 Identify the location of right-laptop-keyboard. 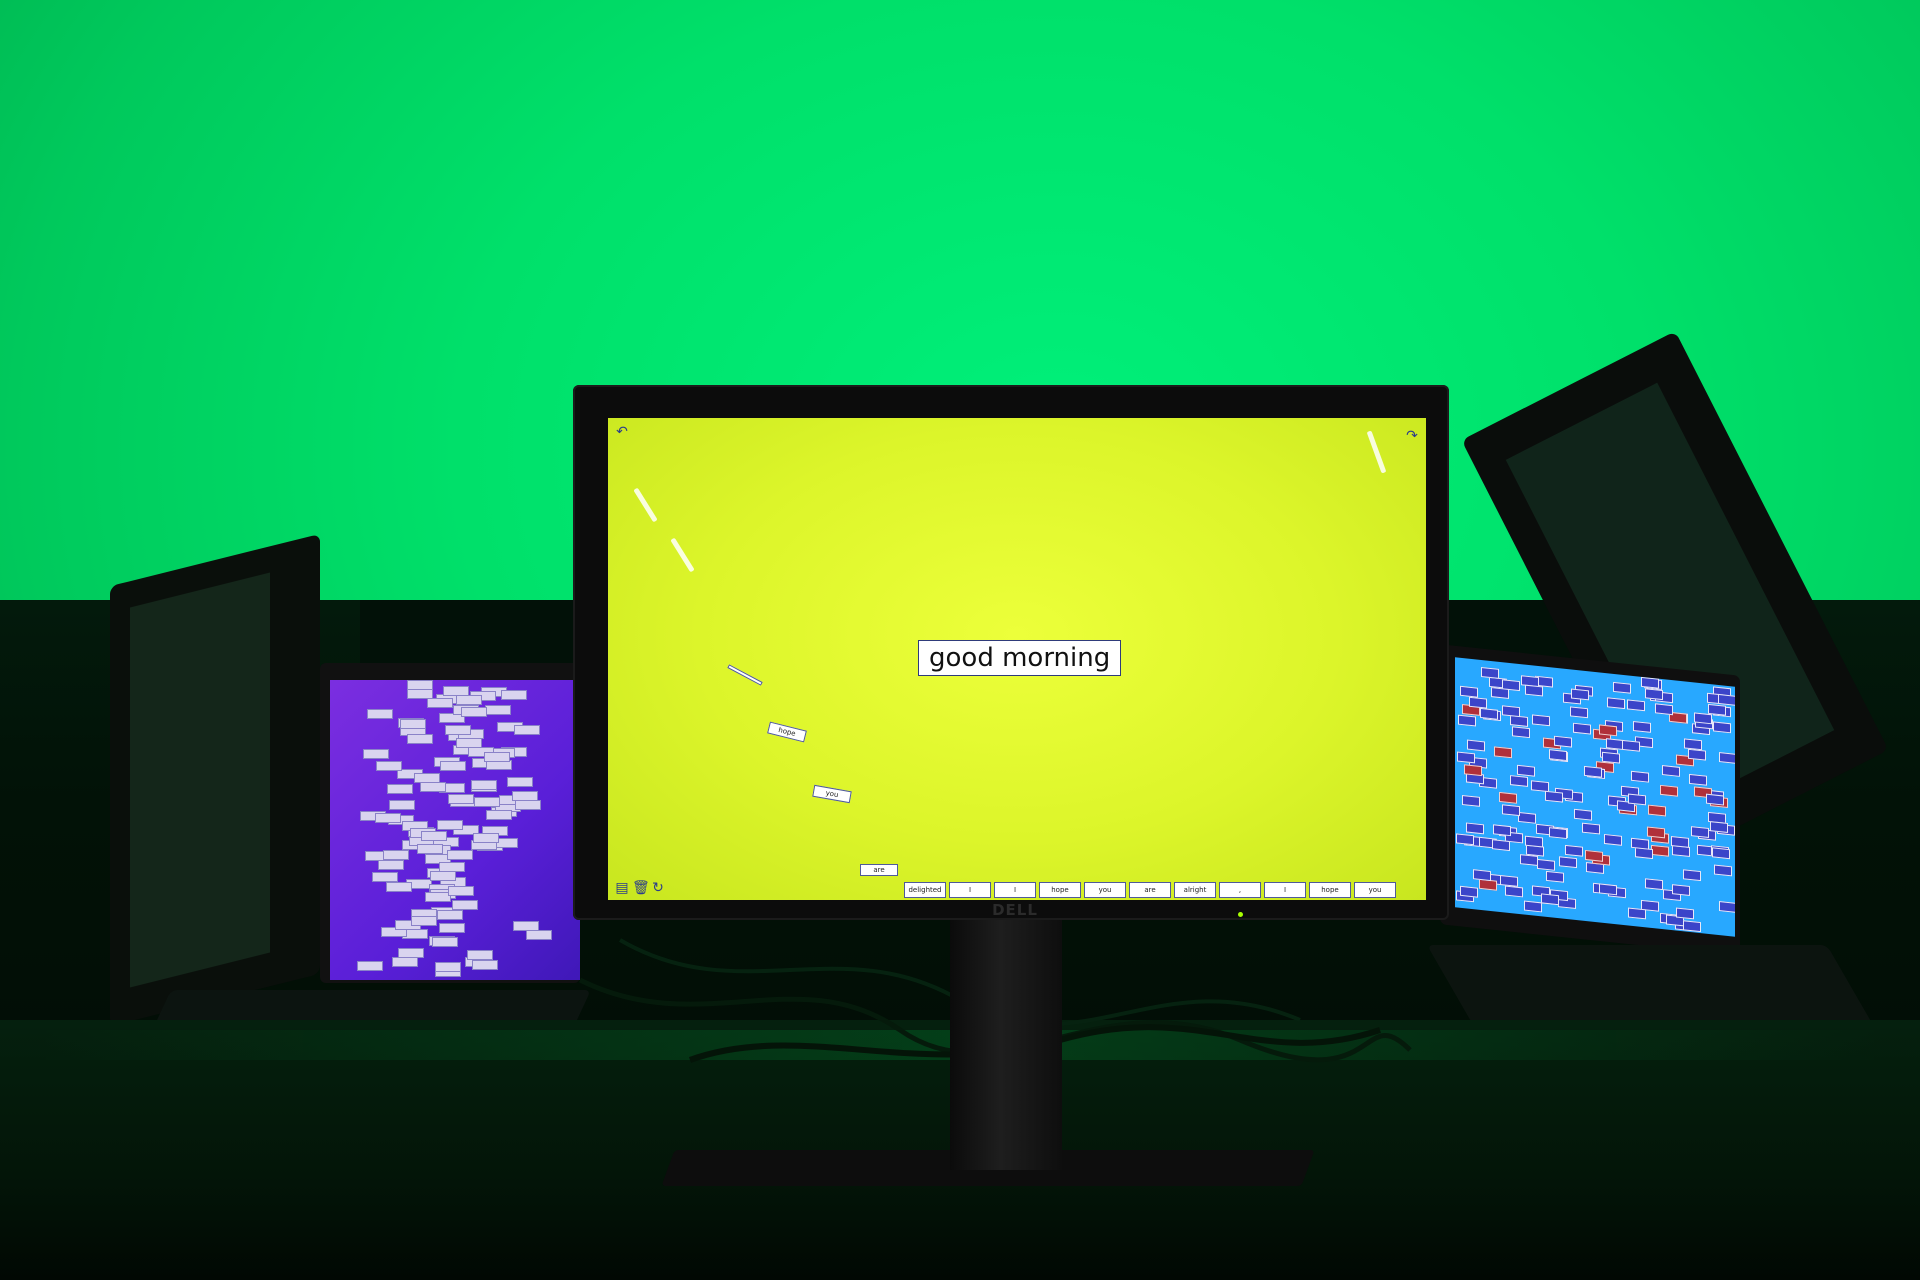
(1650, 985).